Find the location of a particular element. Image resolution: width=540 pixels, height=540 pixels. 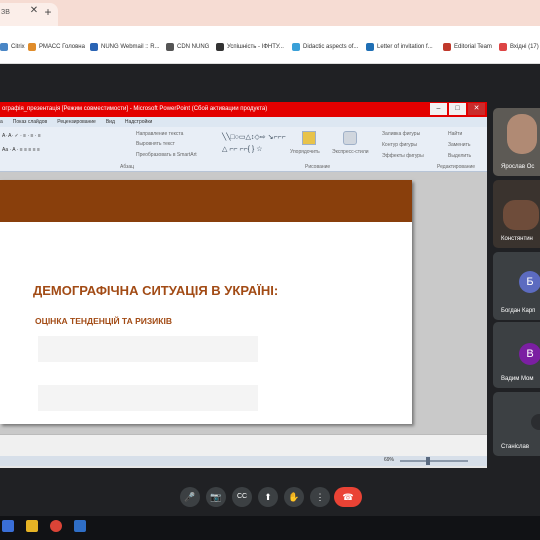

find-button: Найти is located at coordinates (455, 134).